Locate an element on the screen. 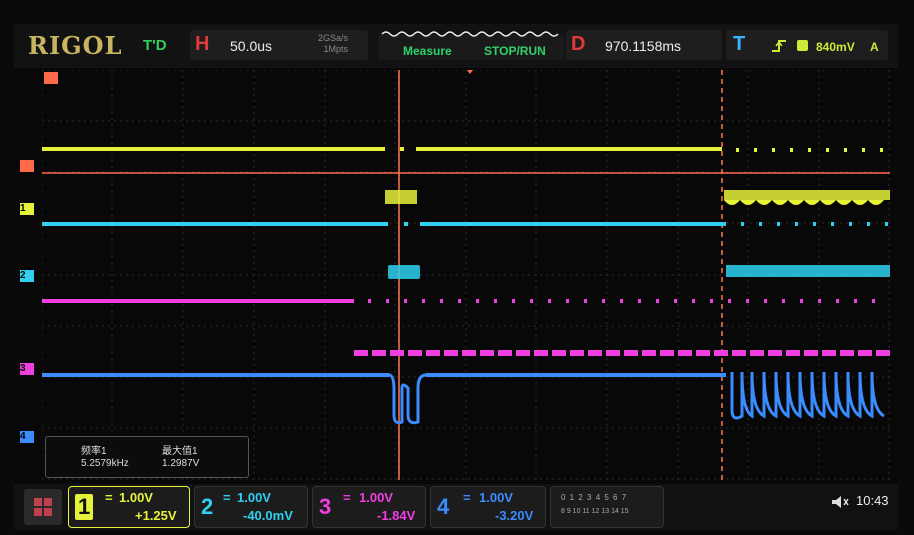 Image resolution: width=914 pixels, height=535 pixels. trigger-edge-icon is located at coordinates (790, 46).